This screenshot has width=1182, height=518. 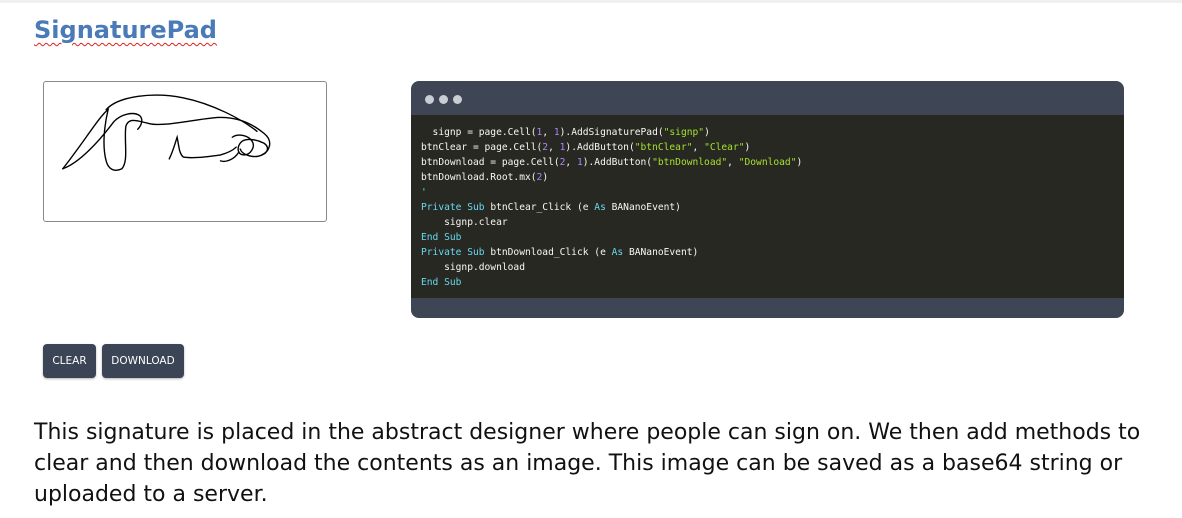 I want to click on code-token: ', so click(x=424, y=192).